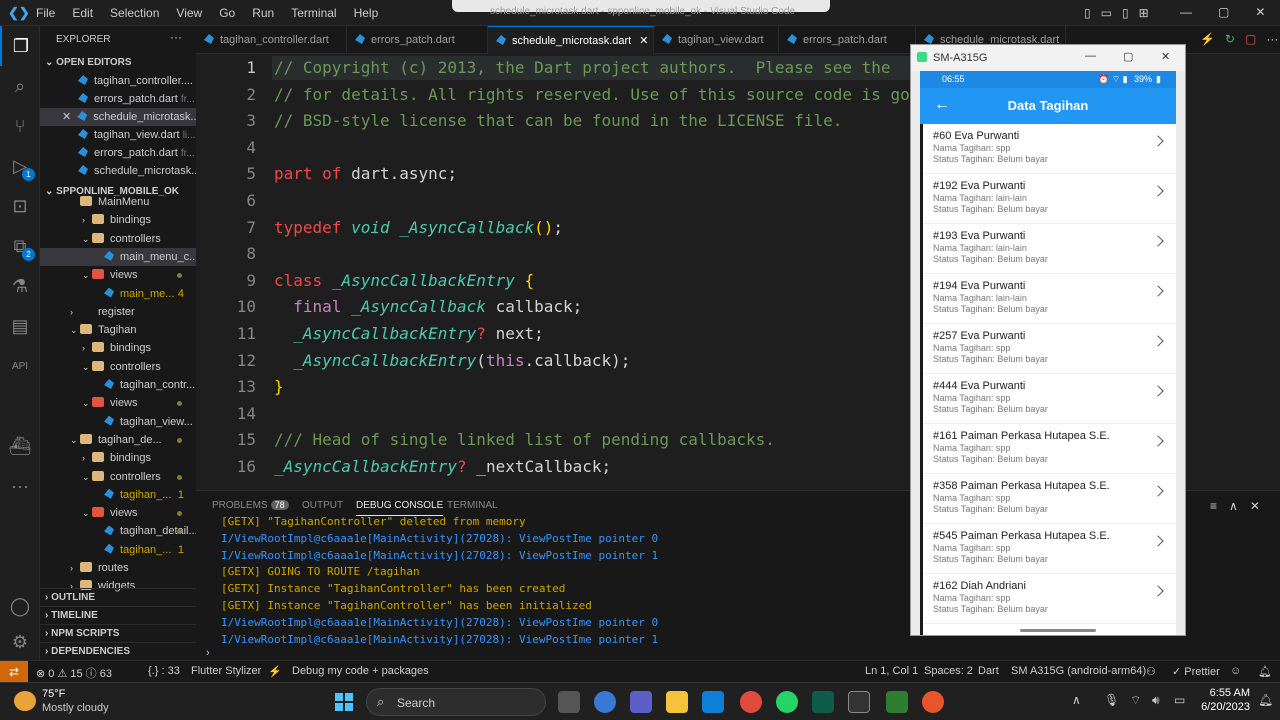 Image resolution: width=1280 pixels, height=720 pixels. Describe the element at coordinates (1179, 700) in the screenshot. I see `battery-icon: ▭` at that location.